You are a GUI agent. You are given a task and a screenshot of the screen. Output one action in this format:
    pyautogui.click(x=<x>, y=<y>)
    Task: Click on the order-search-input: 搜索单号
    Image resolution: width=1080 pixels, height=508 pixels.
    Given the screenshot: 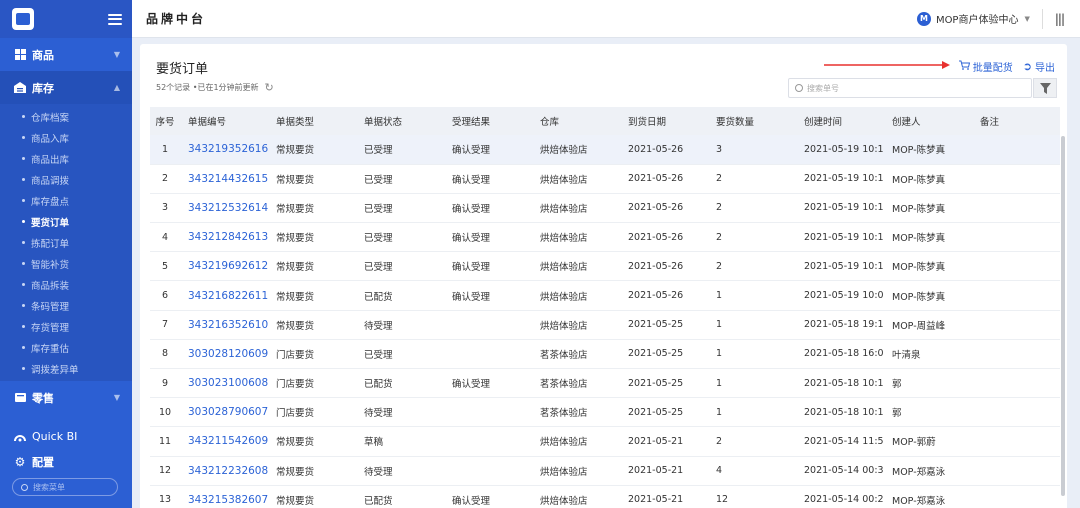 What is the action you would take?
    pyautogui.click(x=910, y=88)
    